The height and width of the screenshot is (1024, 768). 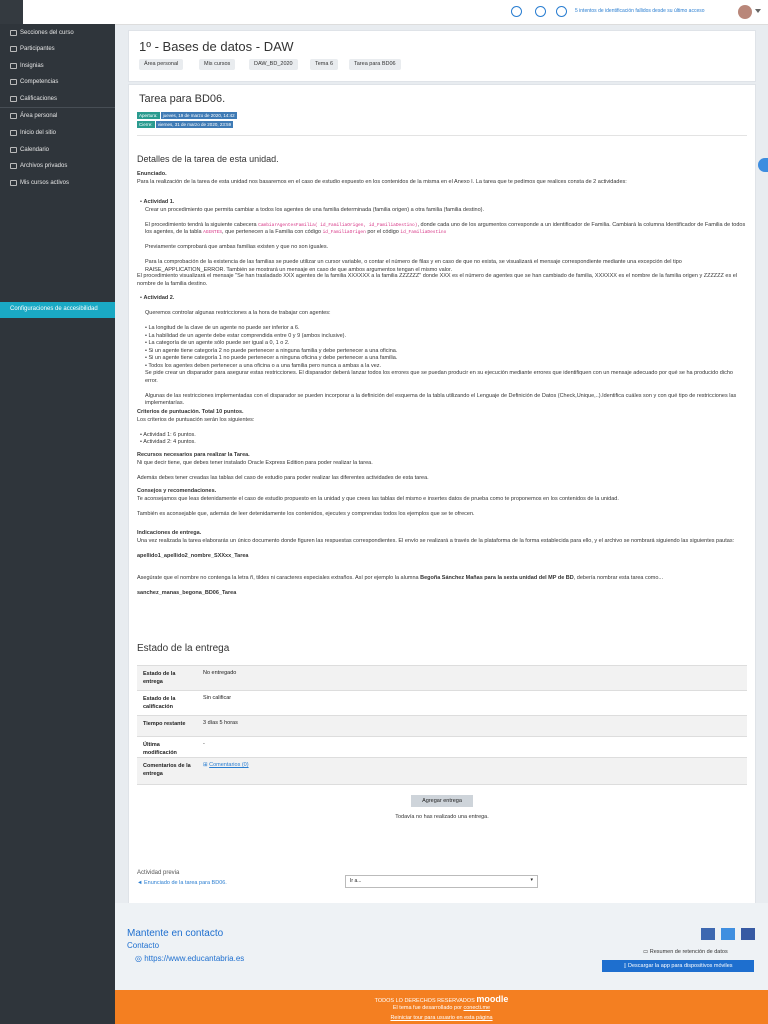 I want to click on table-row: Última modificación -, so click(x=442, y=746).